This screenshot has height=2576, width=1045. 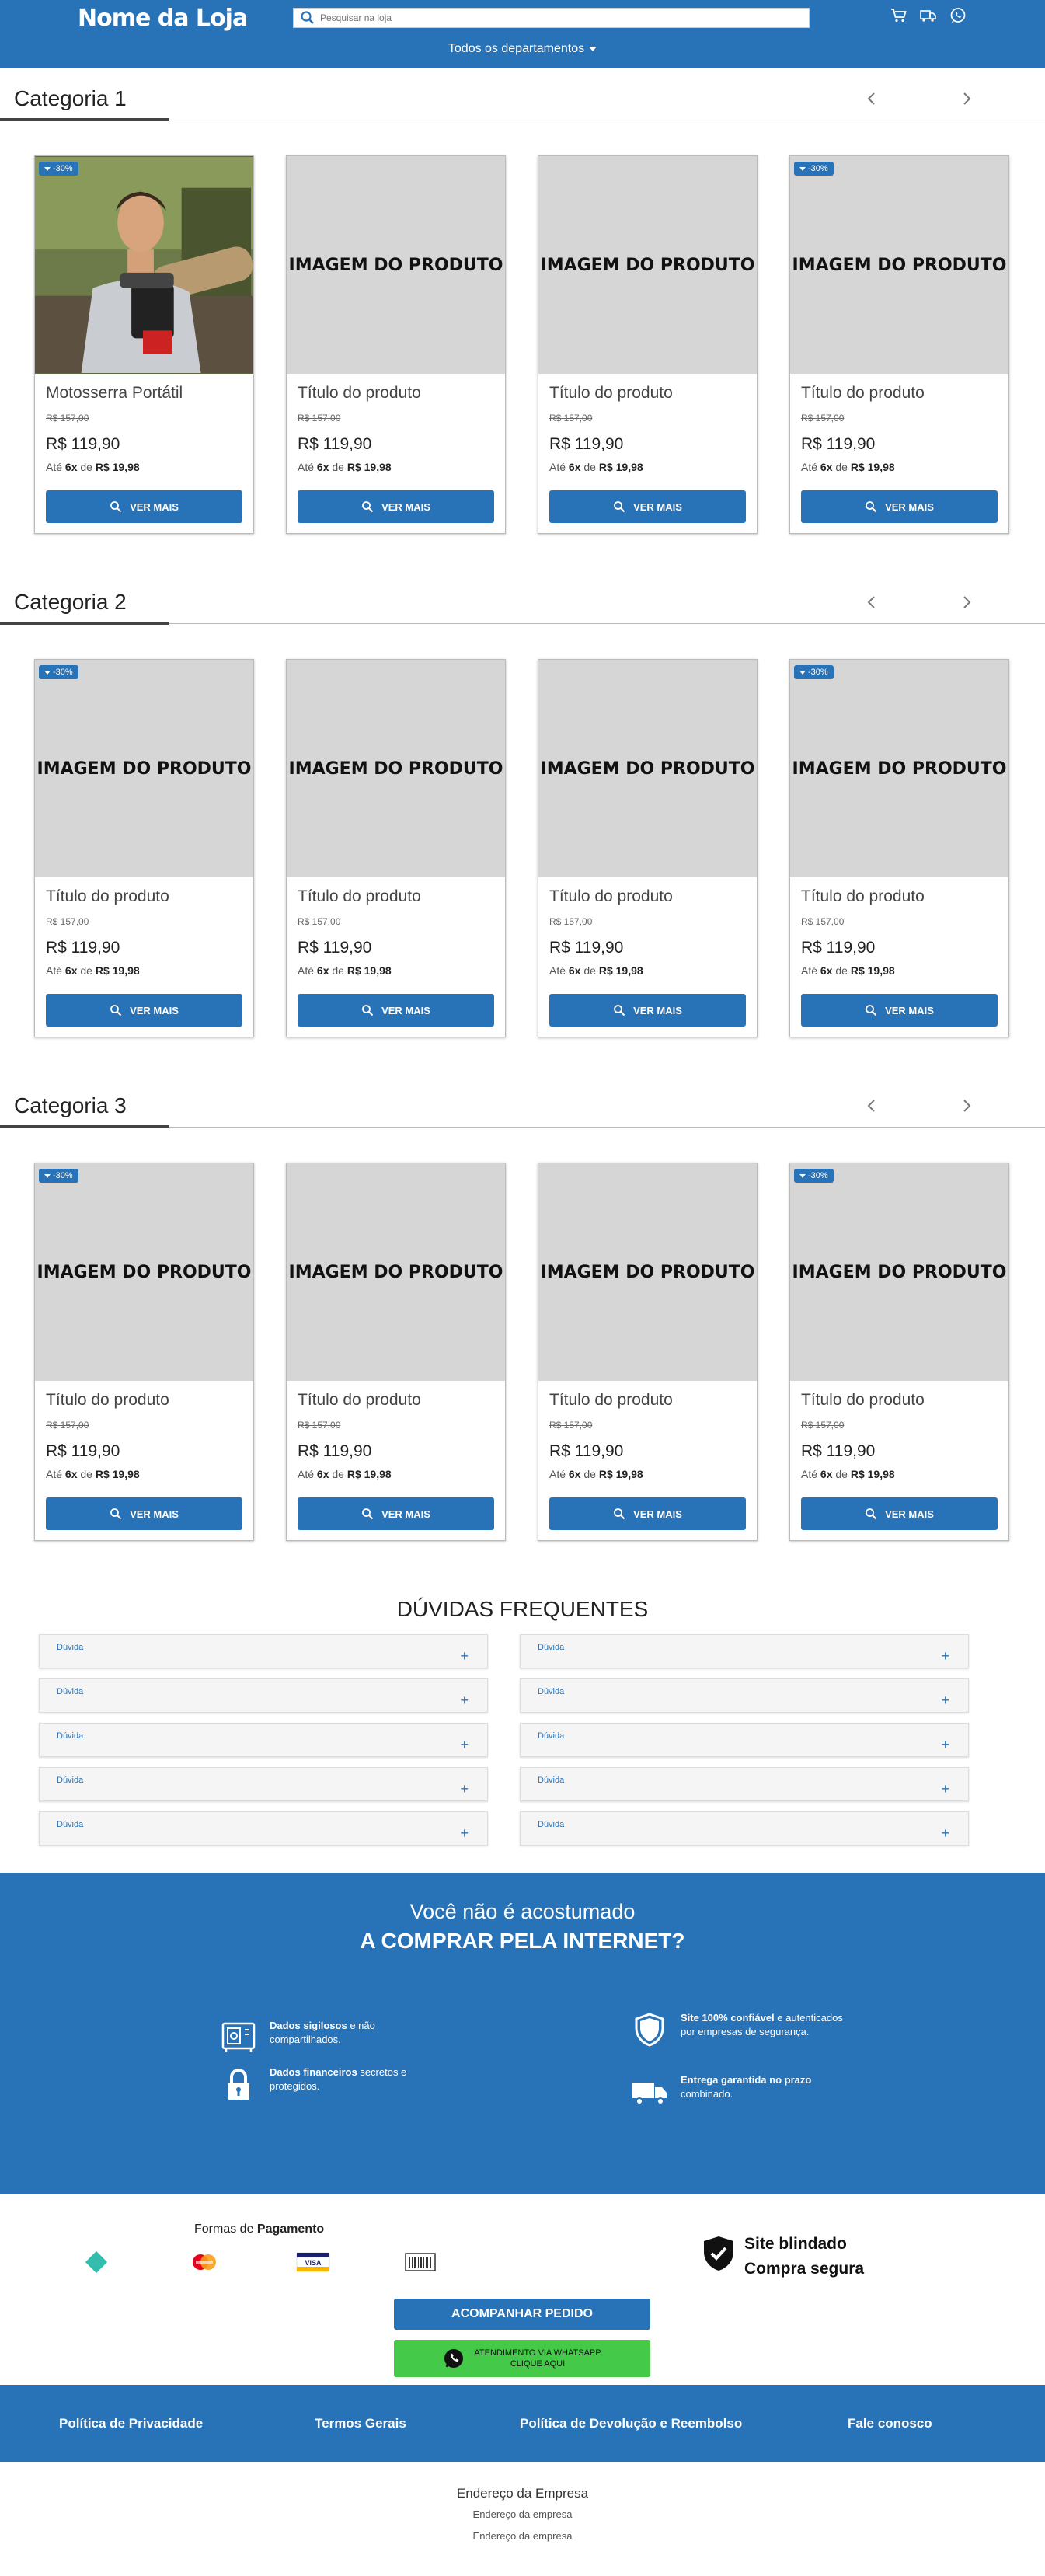 I want to click on cart-icon, so click(x=899, y=15).